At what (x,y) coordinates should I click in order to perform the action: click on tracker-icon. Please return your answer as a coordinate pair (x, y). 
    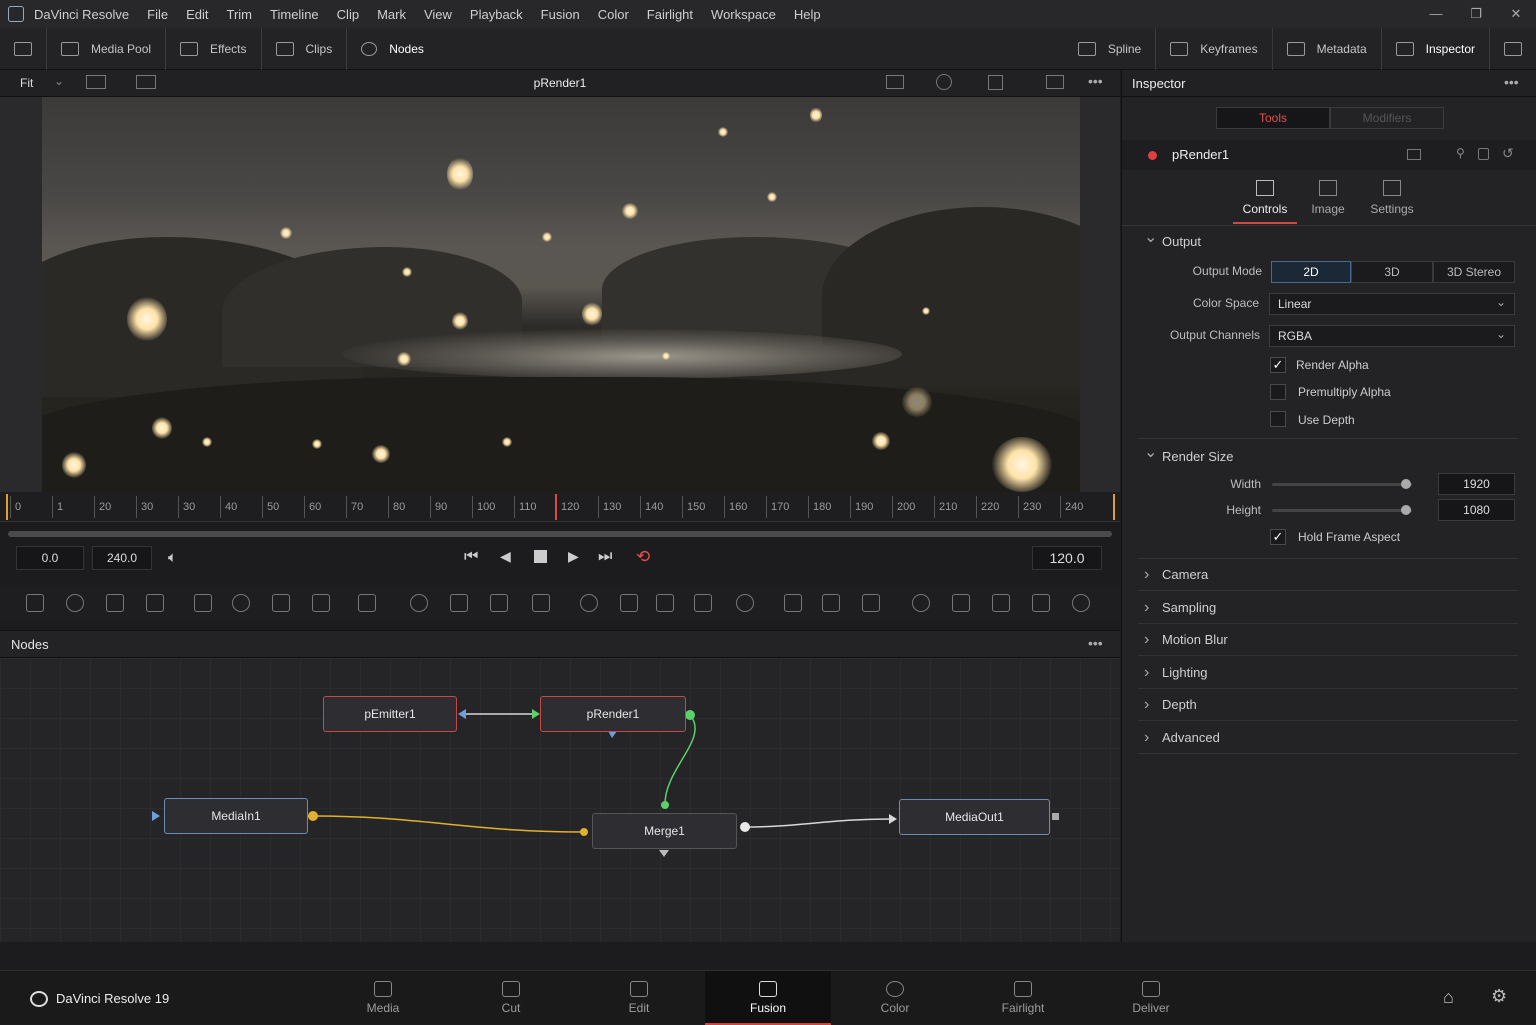
    Looking at the image, I should click on (745, 603).